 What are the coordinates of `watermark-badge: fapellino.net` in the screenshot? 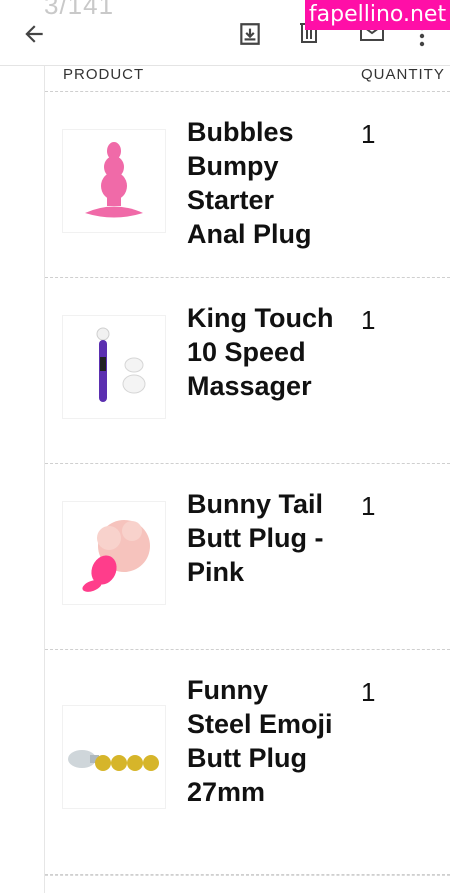 It's located at (377, 15).